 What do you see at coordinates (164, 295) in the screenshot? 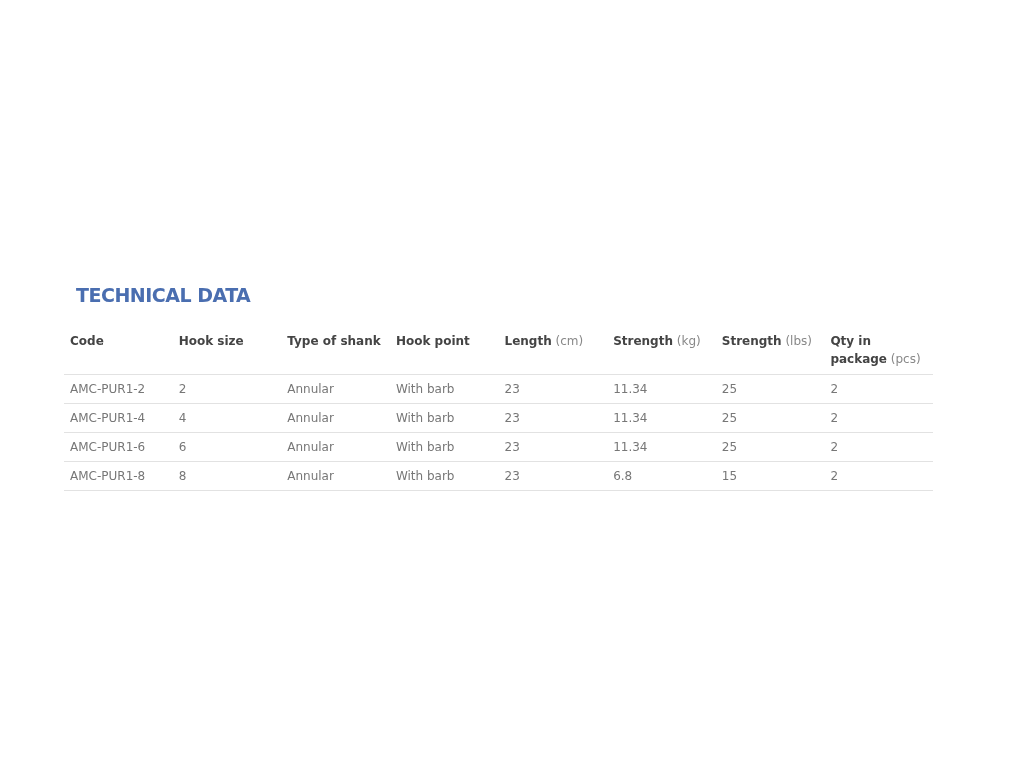
I see `section-title: TECHNICAL DATA` at bounding box center [164, 295].